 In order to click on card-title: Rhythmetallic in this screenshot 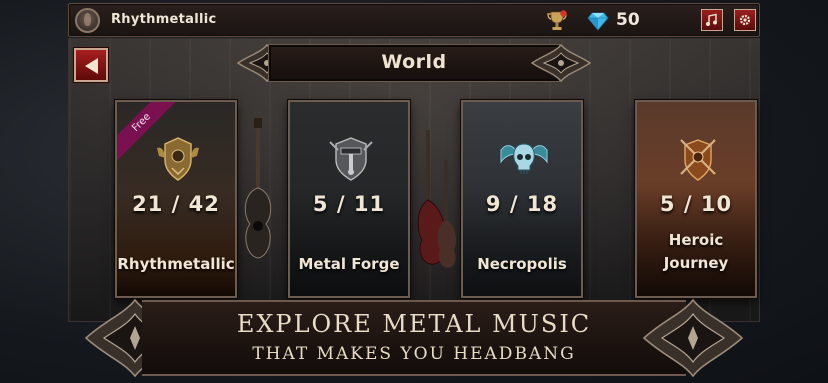, I will do `click(176, 264)`.